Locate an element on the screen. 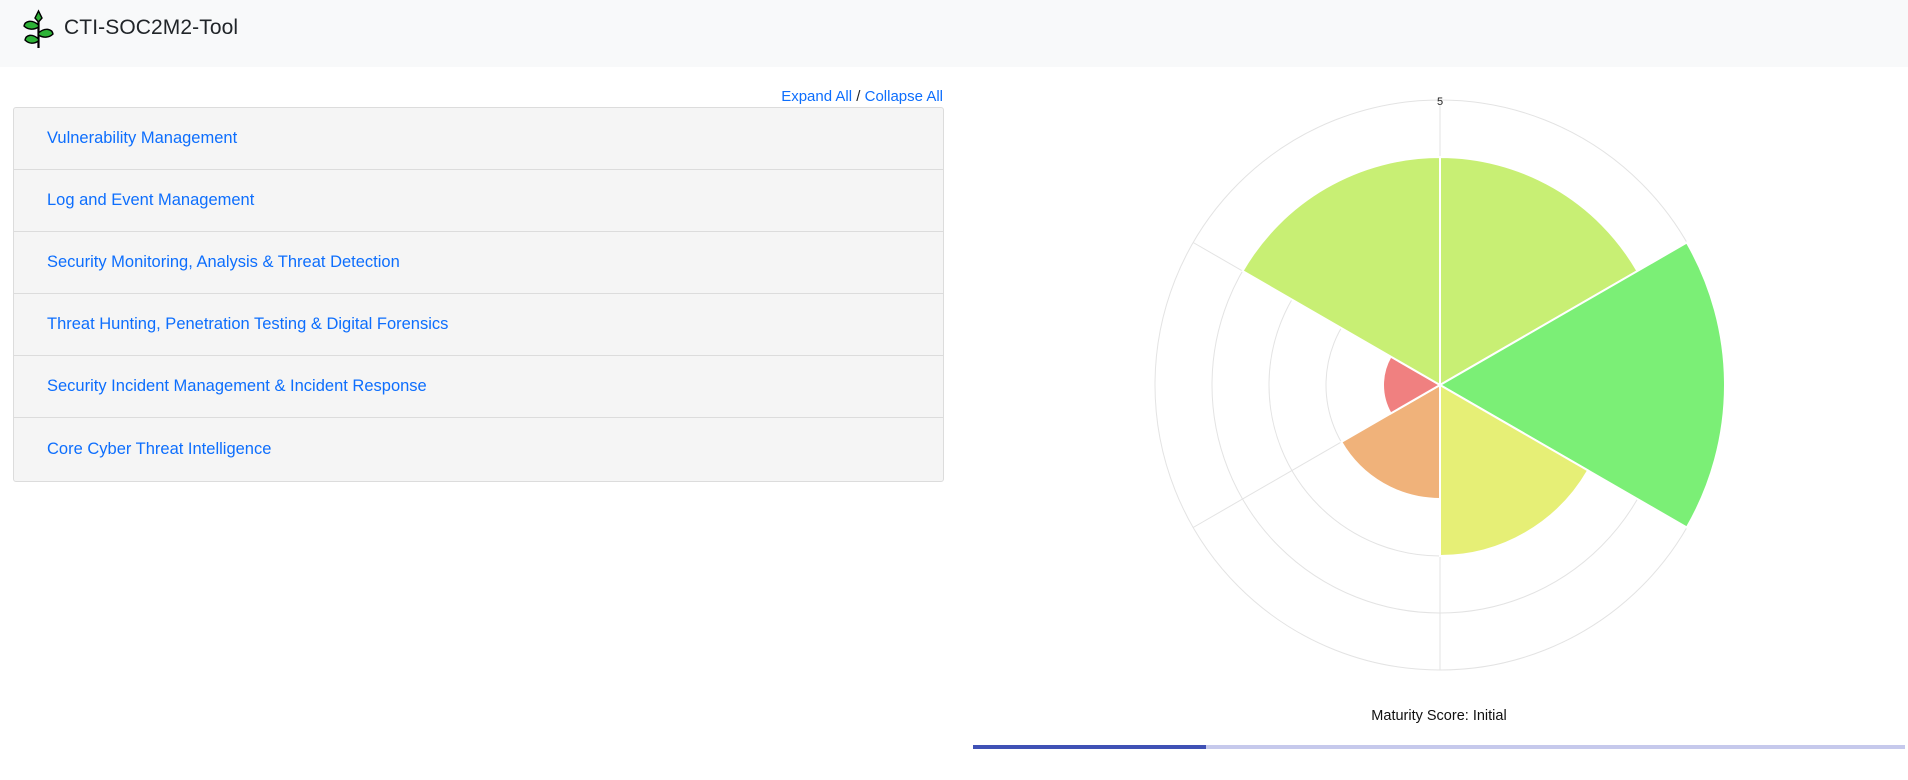  expand-all-link: Expand All is located at coordinates (816, 96).